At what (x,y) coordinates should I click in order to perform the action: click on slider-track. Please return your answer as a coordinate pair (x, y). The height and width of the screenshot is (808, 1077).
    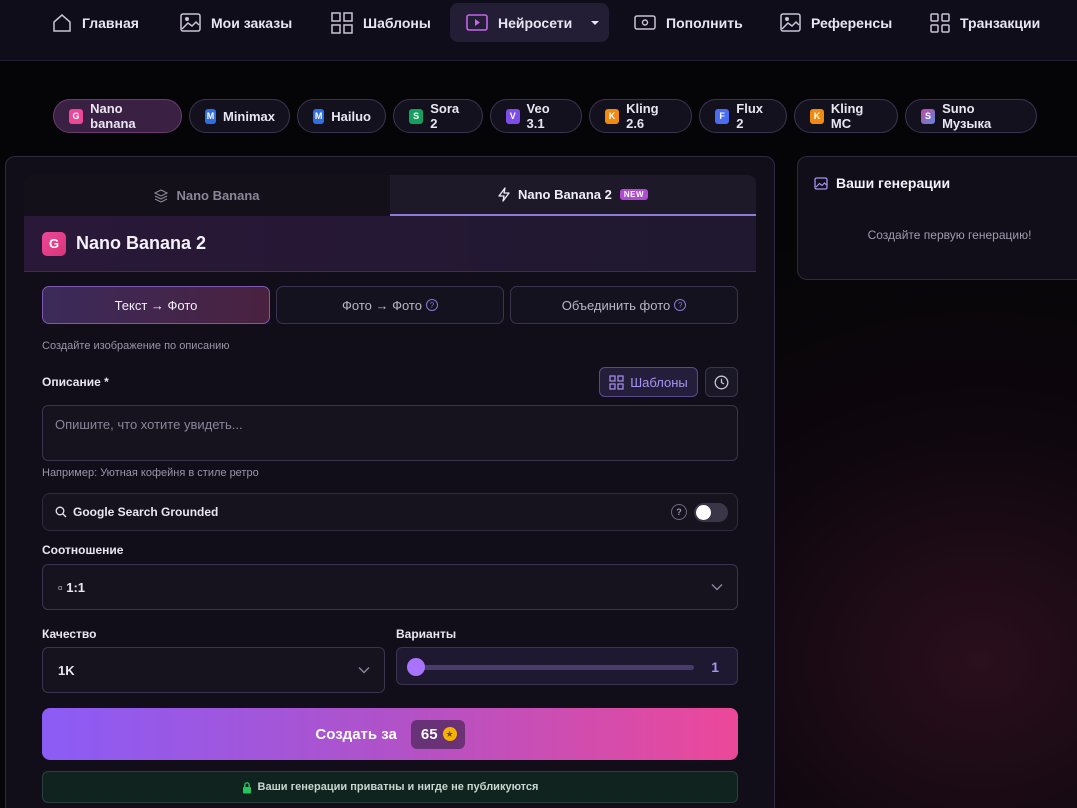
    Looking at the image, I should click on (555, 667).